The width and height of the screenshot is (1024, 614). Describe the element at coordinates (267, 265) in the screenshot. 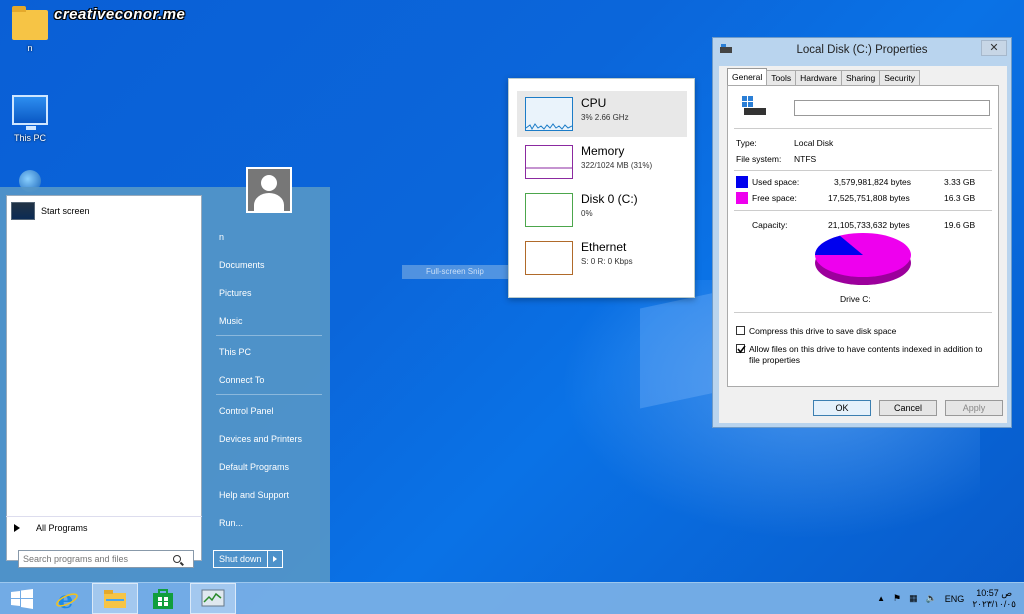

I see `start-link-documents: Documents` at that location.